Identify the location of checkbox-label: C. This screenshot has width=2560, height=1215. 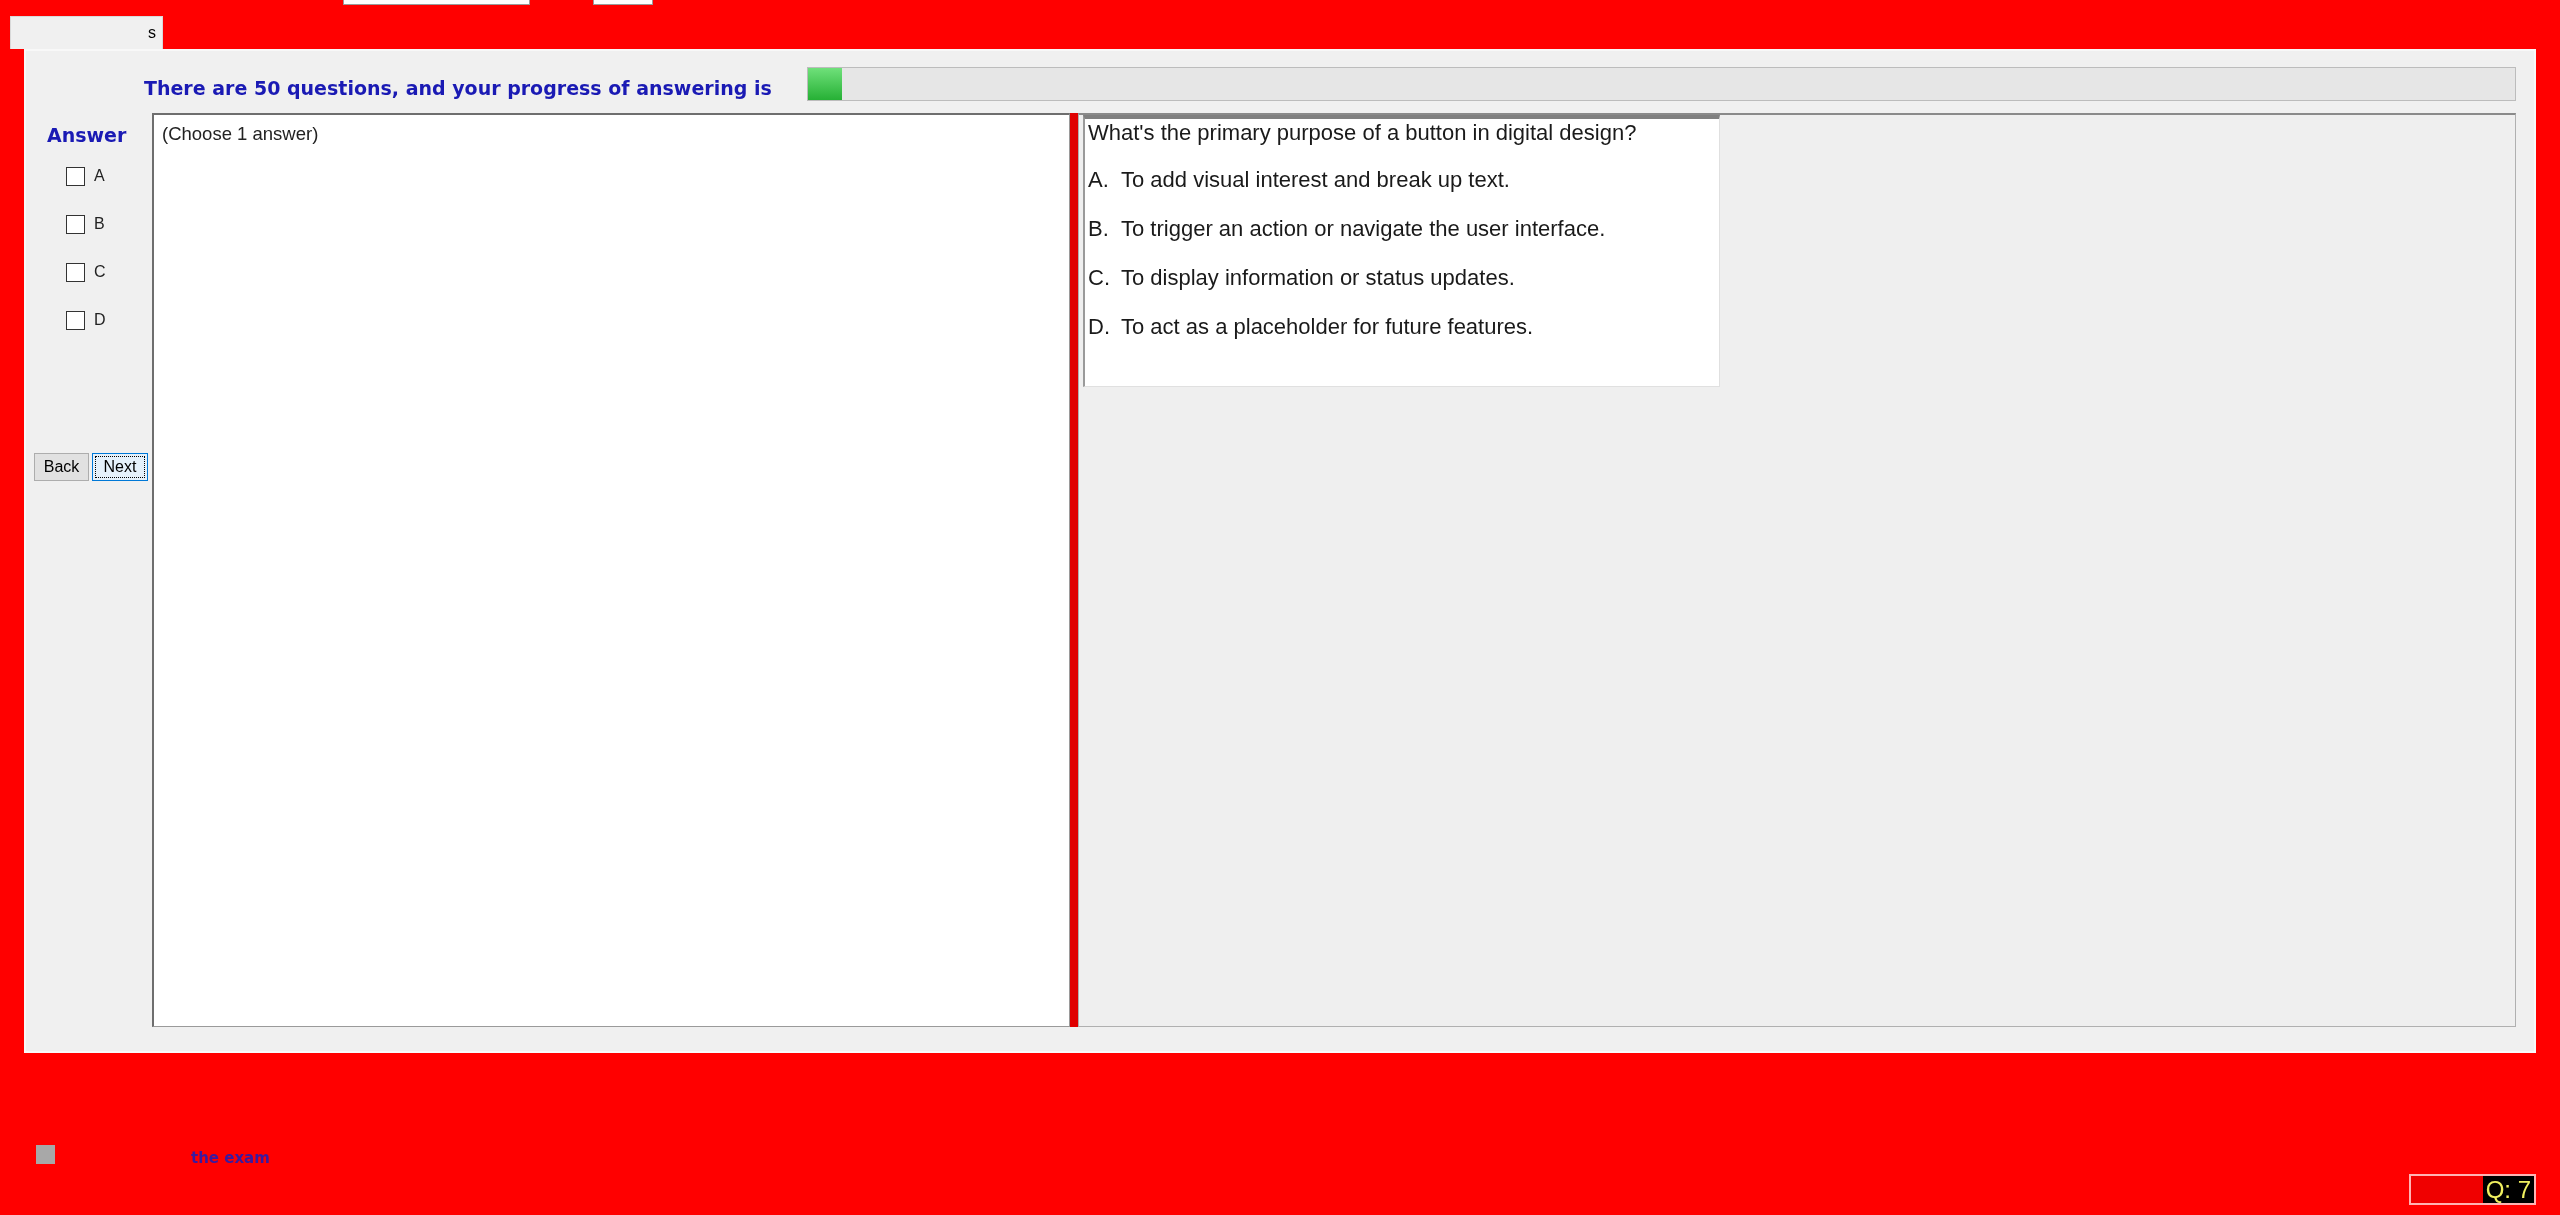
(100, 272).